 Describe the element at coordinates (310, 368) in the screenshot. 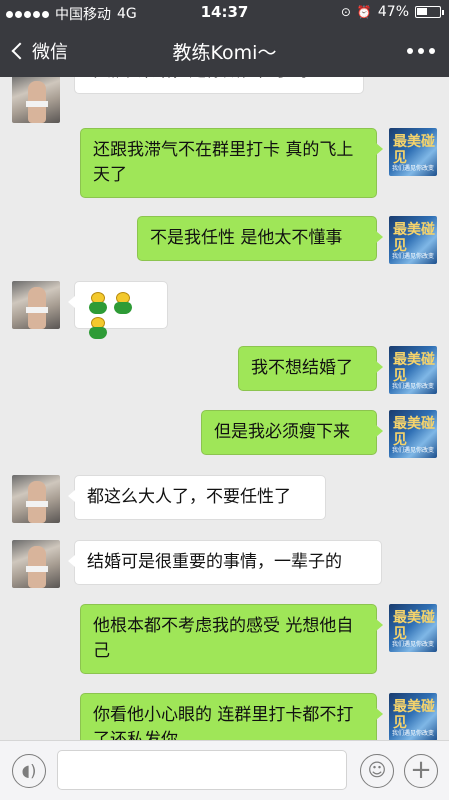

I see `message-bubble: 我不想结婚了` at that location.